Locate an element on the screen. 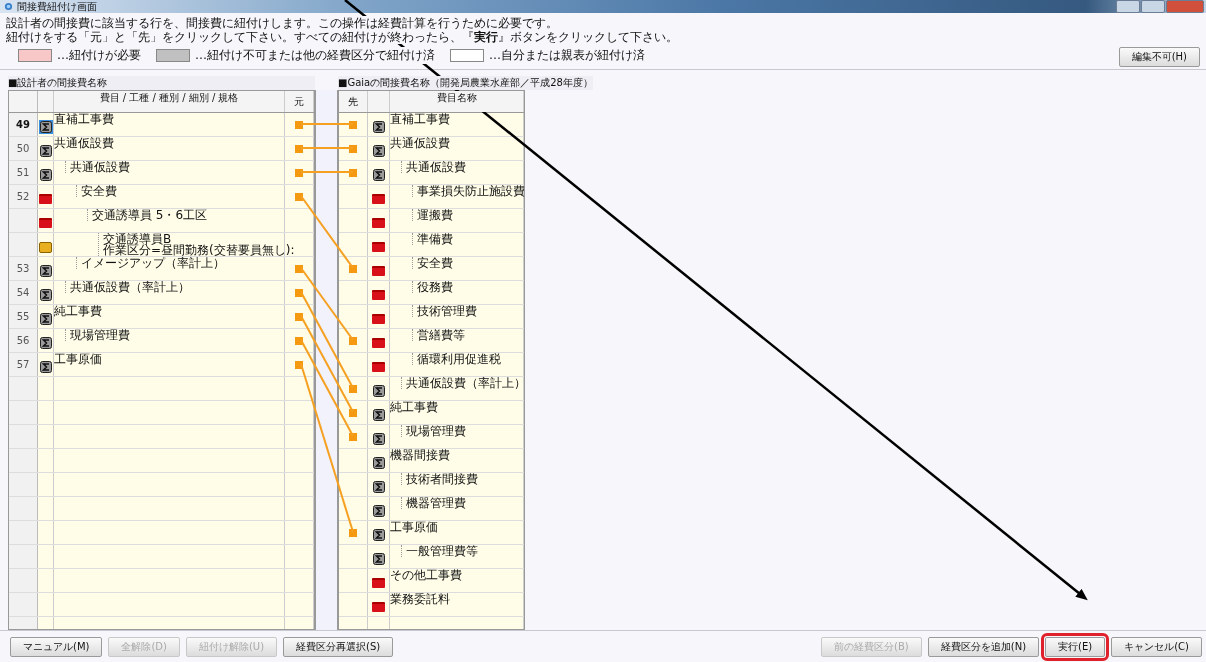  row-number: 57 is located at coordinates (23, 364).